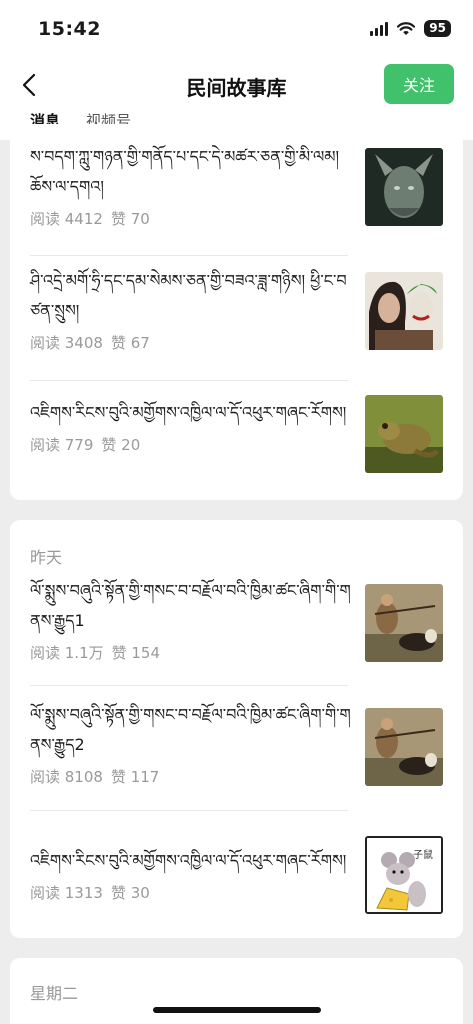 The image size is (473, 1024). What do you see at coordinates (62, 445) in the screenshot?
I see `read-count: 阅读 779` at bounding box center [62, 445].